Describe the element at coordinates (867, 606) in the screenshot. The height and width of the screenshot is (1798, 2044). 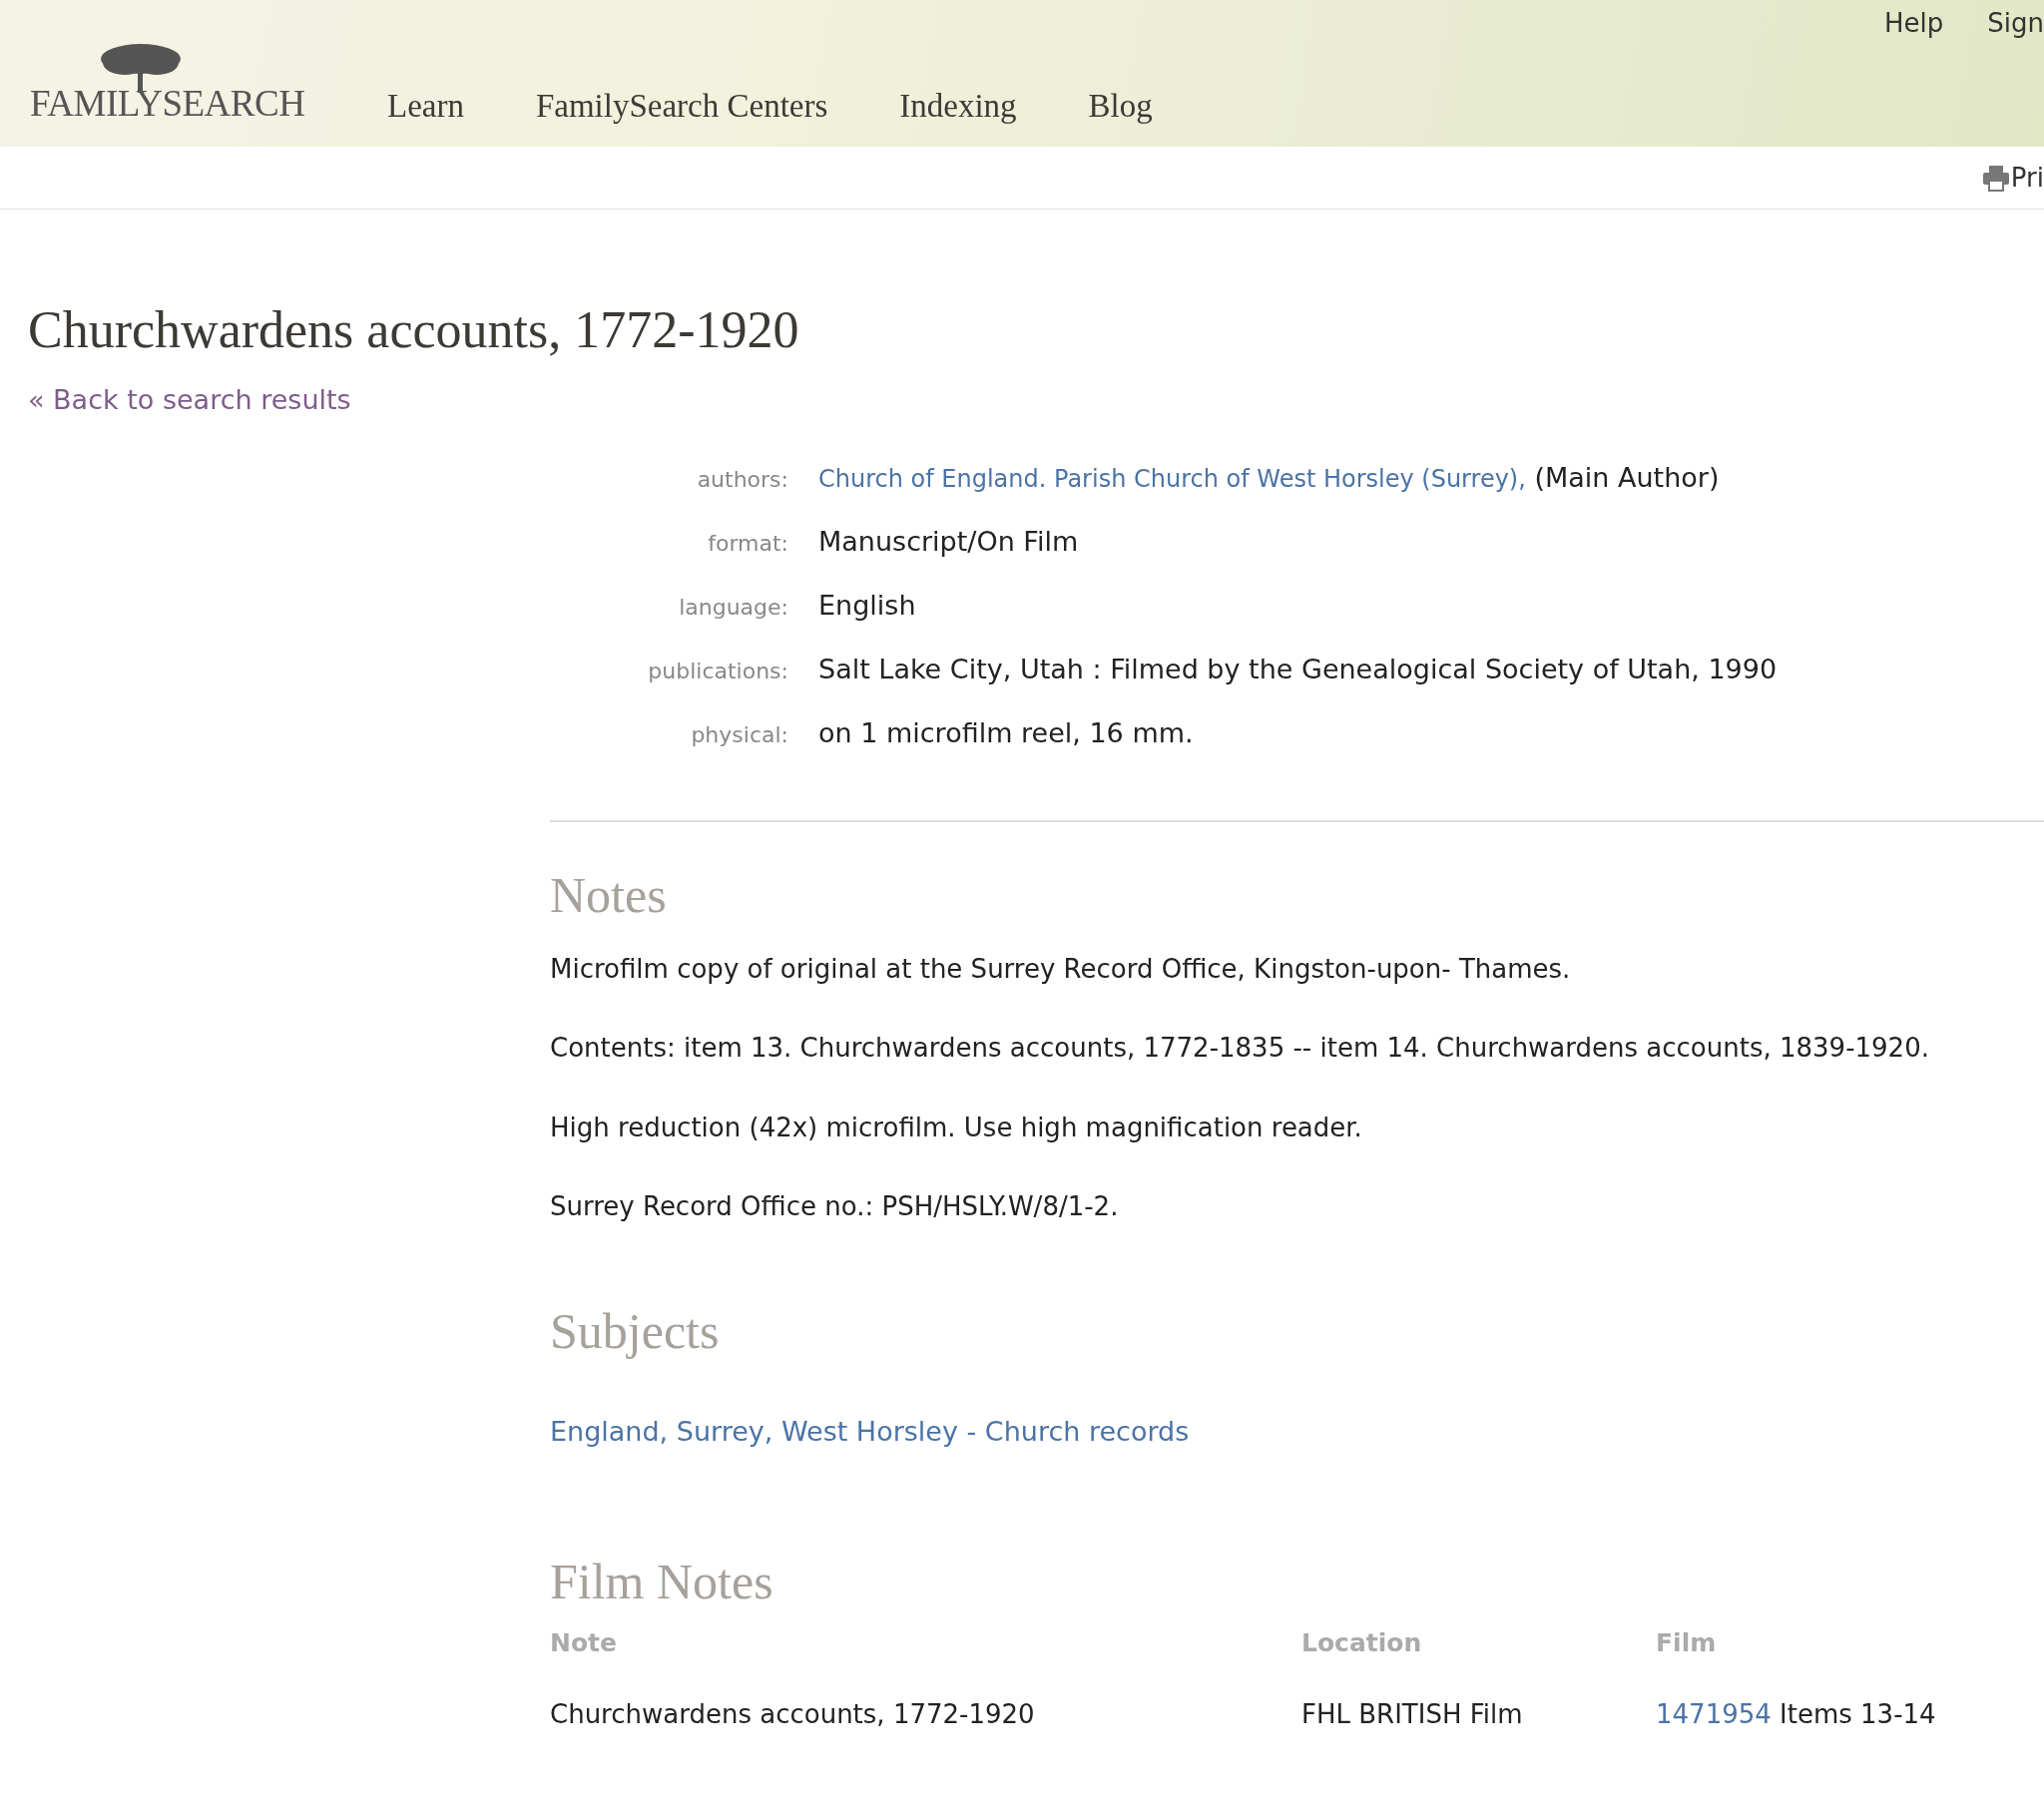
I see `field-value: English` at that location.